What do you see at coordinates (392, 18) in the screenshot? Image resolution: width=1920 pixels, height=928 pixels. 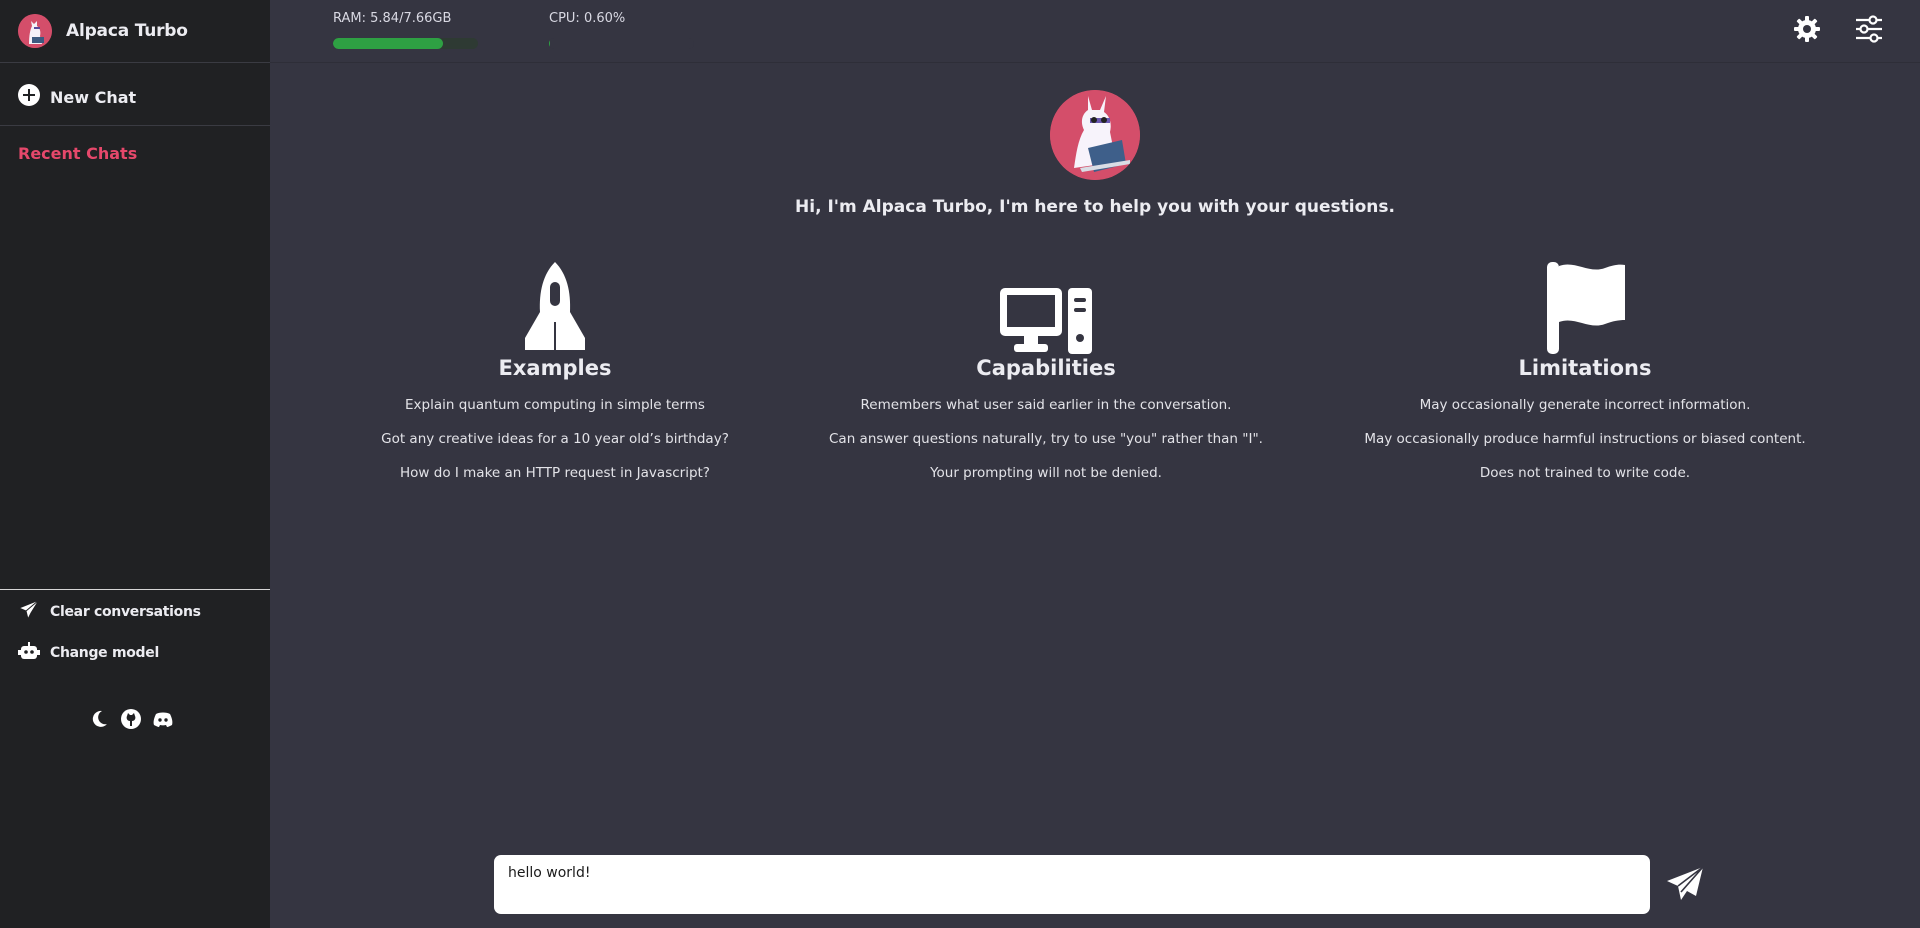 I see `ram-label: RAM: 5.84/7.66GB` at bounding box center [392, 18].